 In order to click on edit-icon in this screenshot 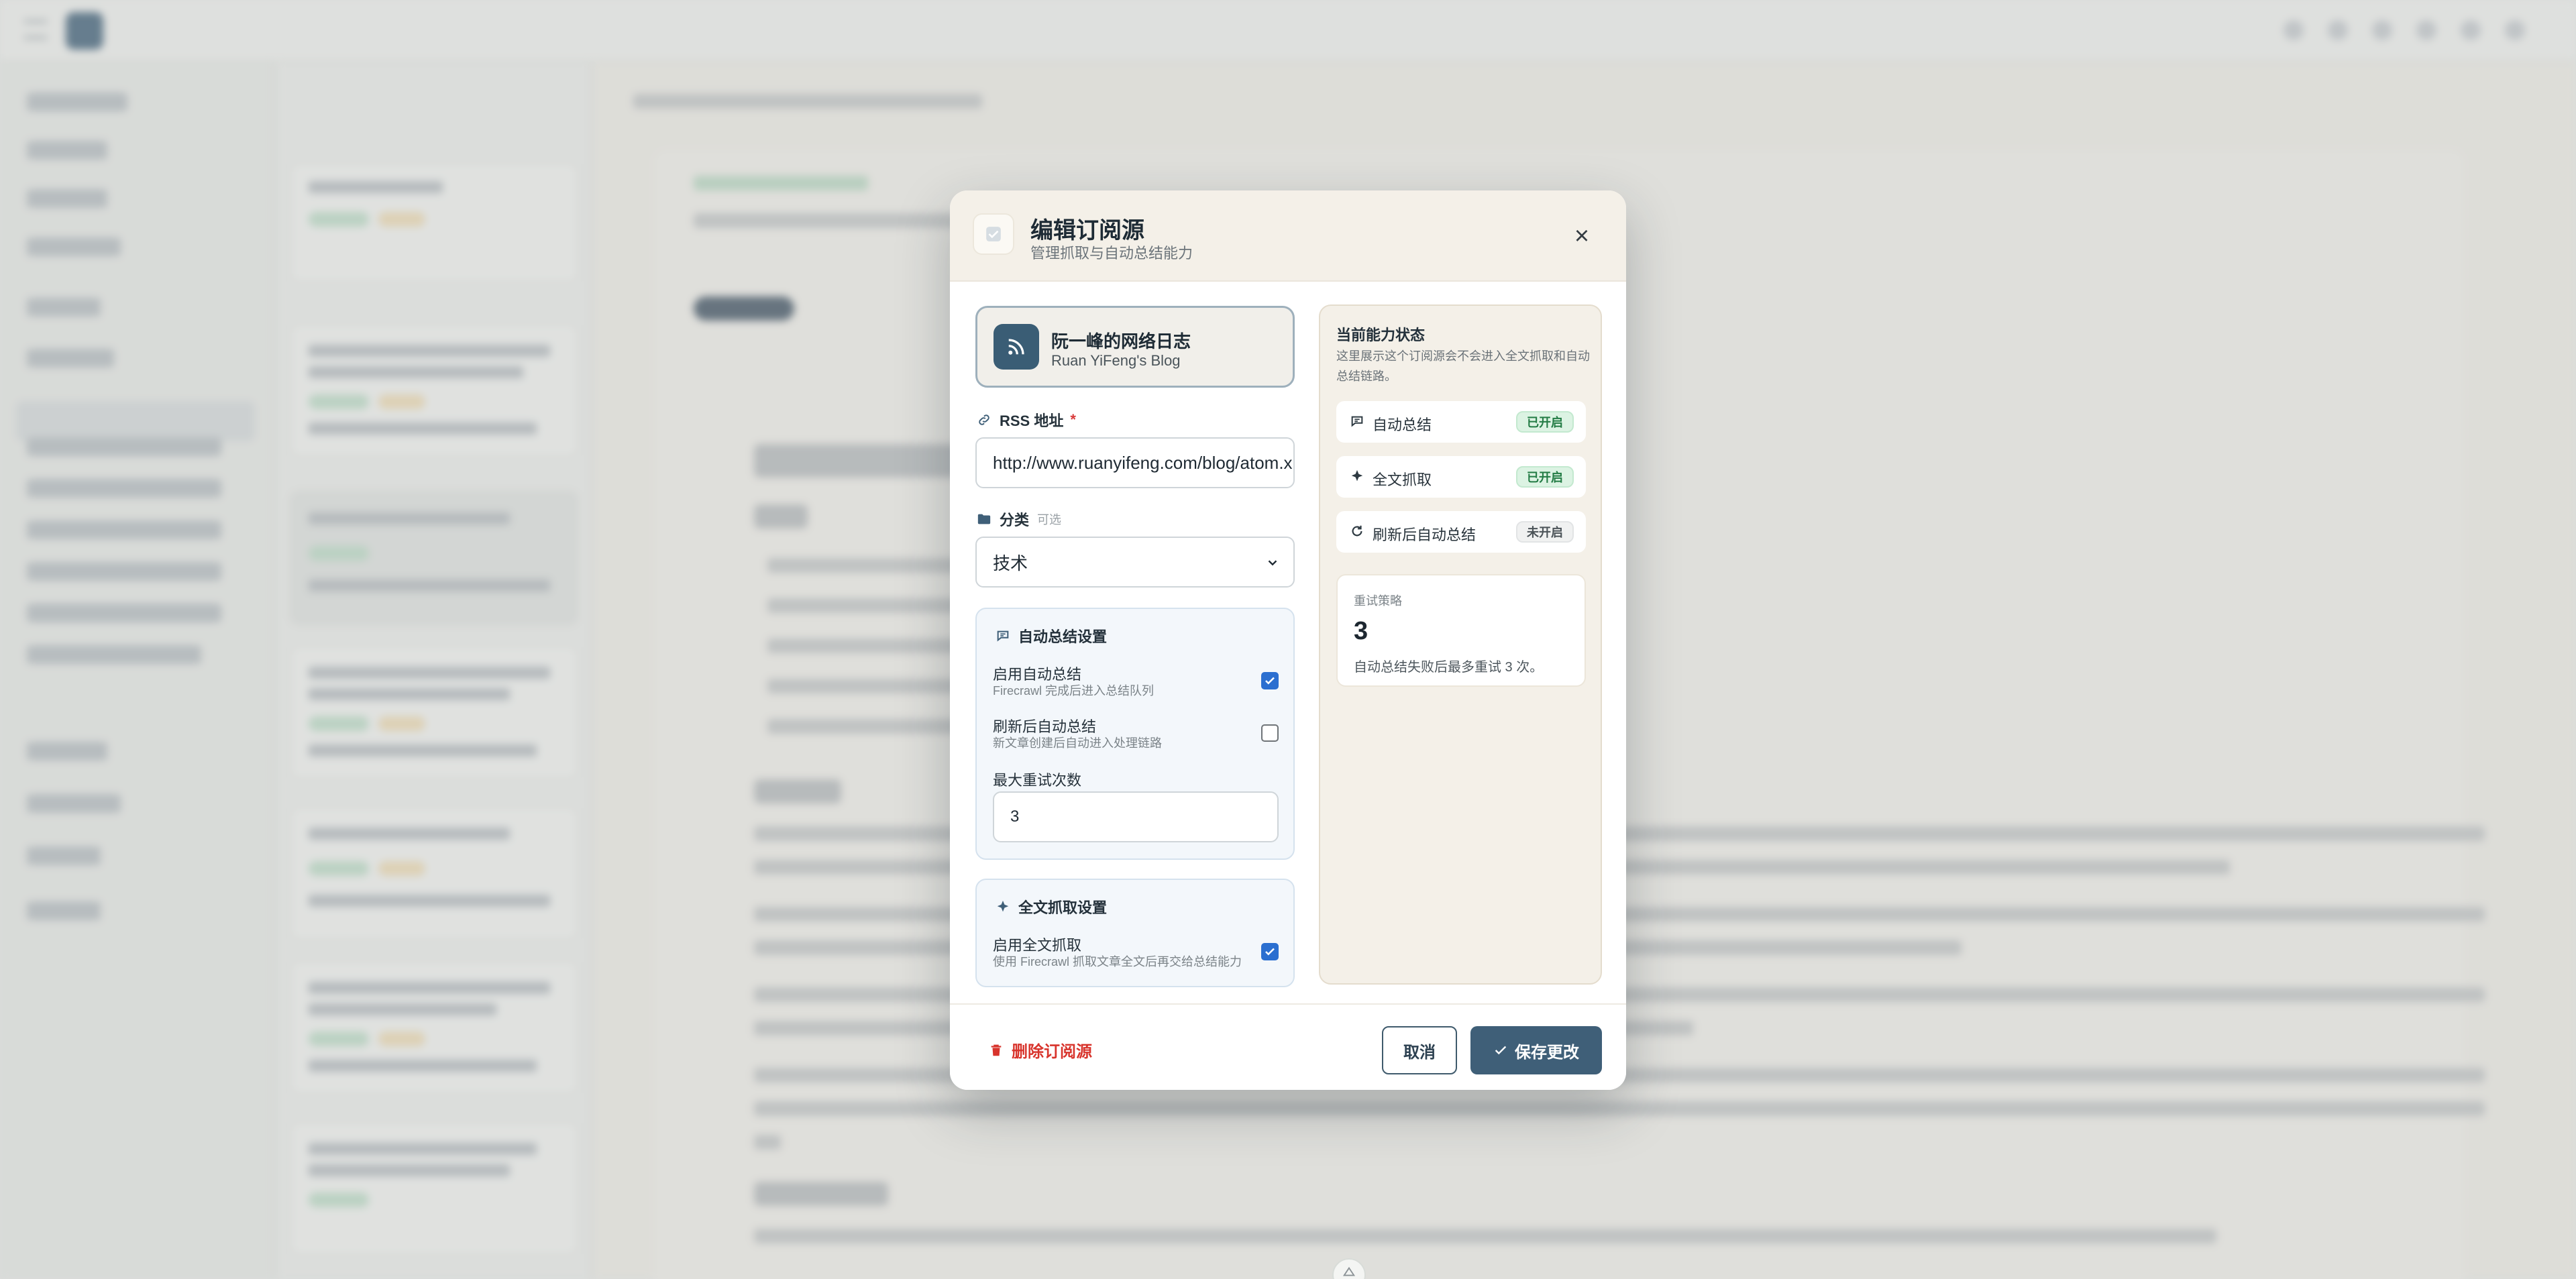, I will do `click(993, 234)`.